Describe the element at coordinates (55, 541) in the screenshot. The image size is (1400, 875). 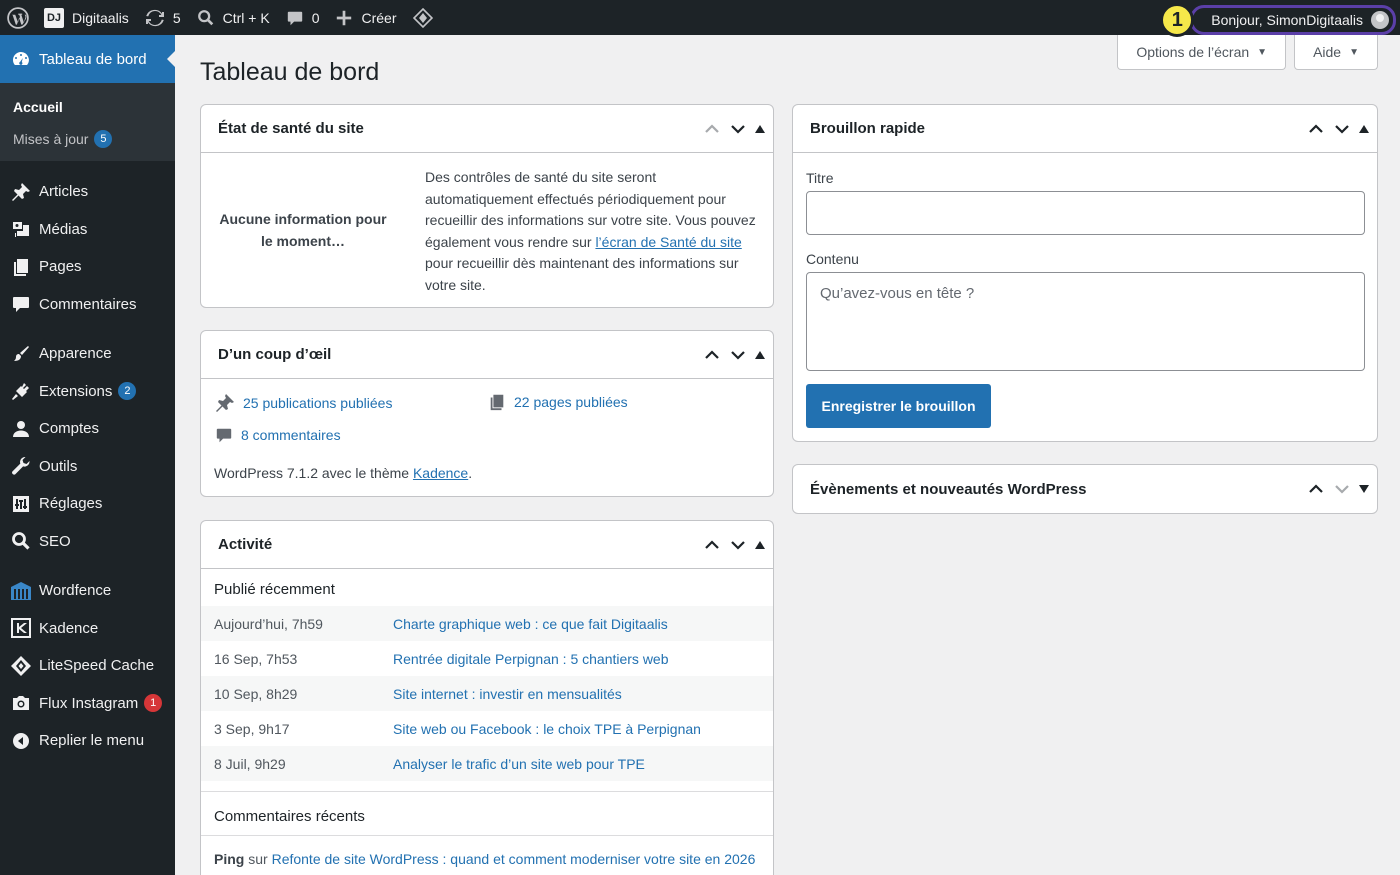
I see `sidebar-item-label: SEO` at that location.